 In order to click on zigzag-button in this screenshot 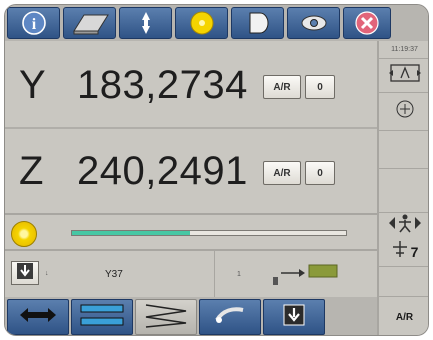, I will do `click(166, 317)`.